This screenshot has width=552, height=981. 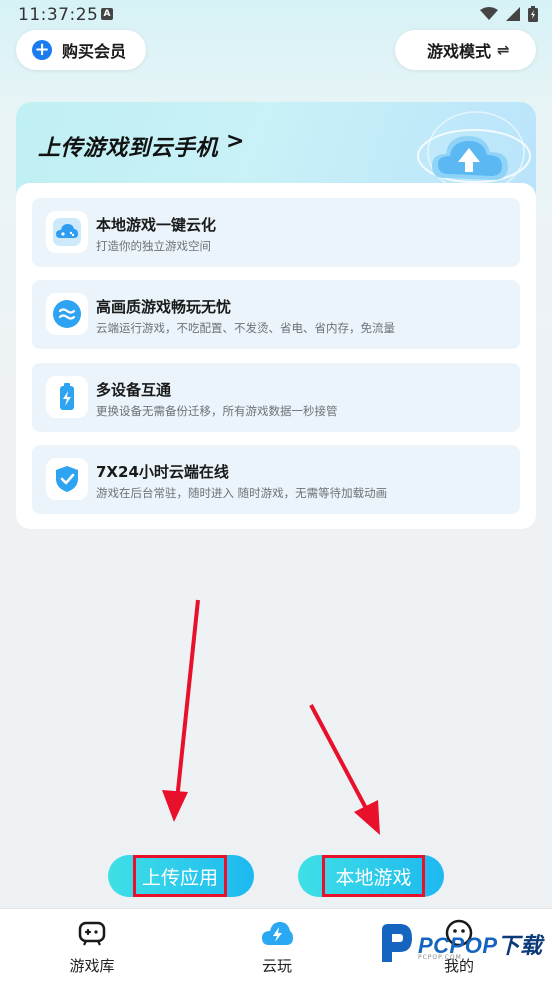 I want to click on local-game-button: 本地游戏, so click(x=371, y=876).